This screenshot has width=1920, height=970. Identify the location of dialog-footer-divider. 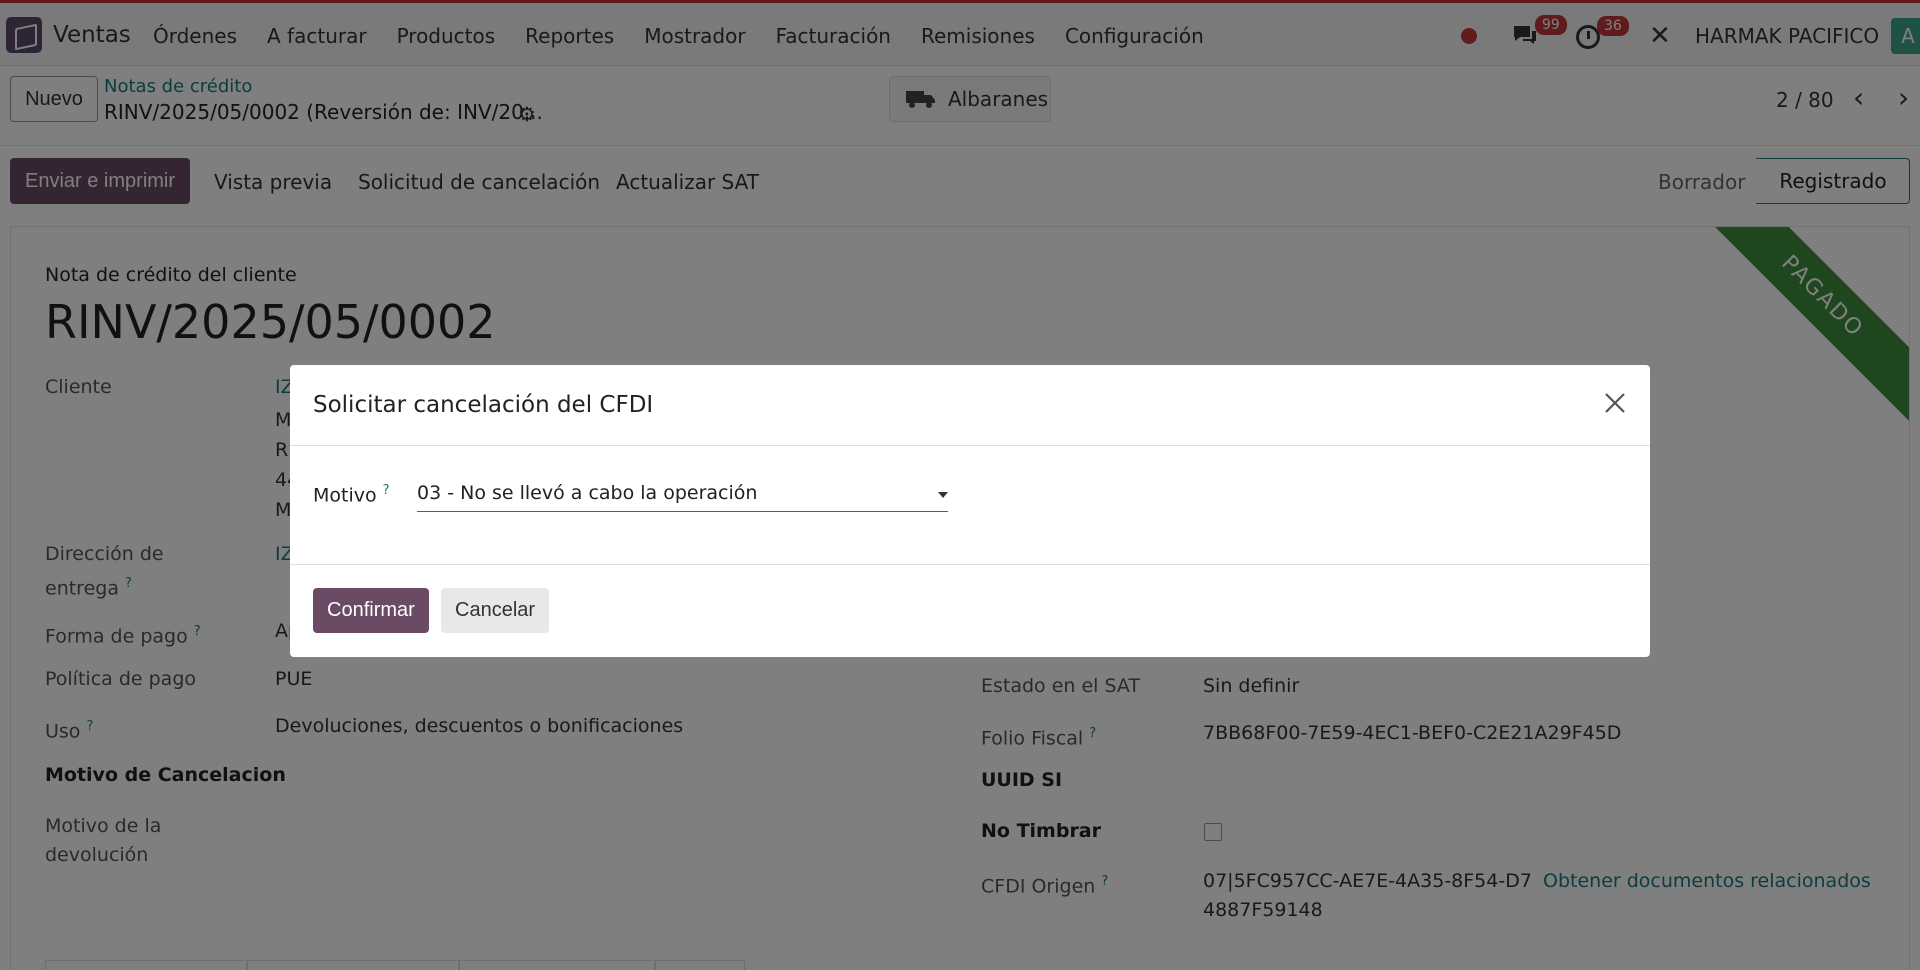
(970, 564).